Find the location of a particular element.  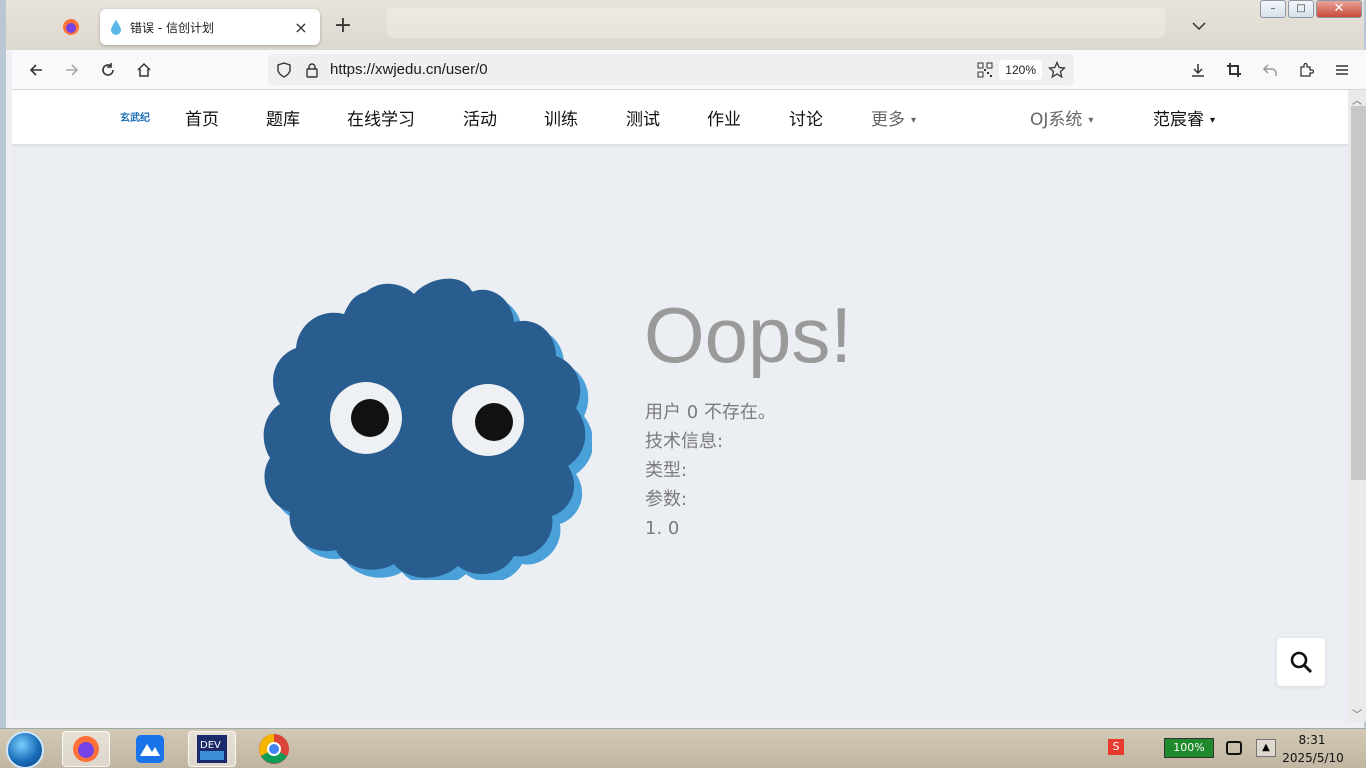

tab-bar: 错误 - 信创计划 × + – □ ✕ is located at coordinates (685, 25).